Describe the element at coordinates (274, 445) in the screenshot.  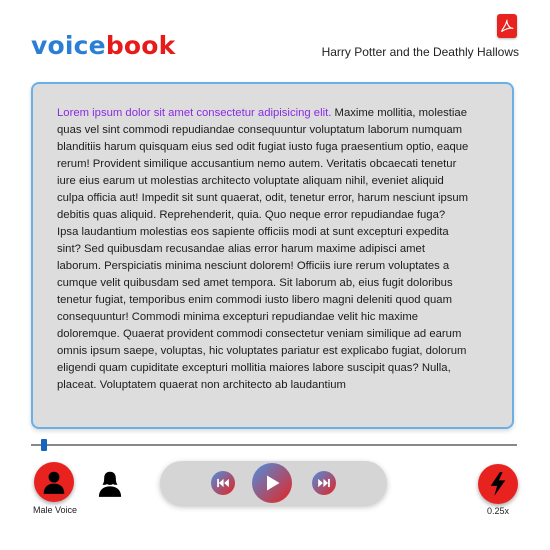
I see `progress-track` at that location.